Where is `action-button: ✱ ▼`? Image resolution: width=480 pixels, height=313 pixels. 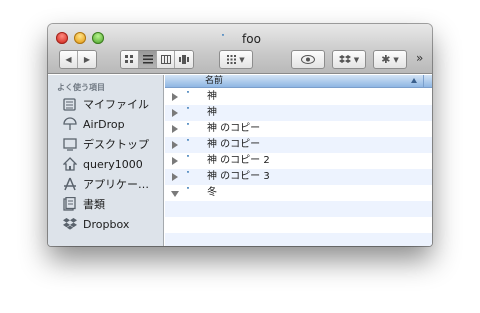 action-button: ✱ ▼ is located at coordinates (390, 59).